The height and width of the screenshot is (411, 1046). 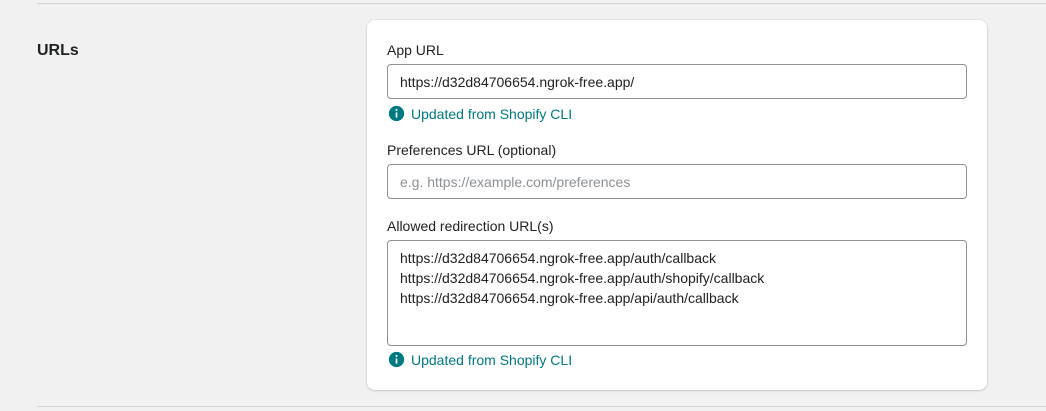 I want to click on top-divider, so click(x=541, y=3).